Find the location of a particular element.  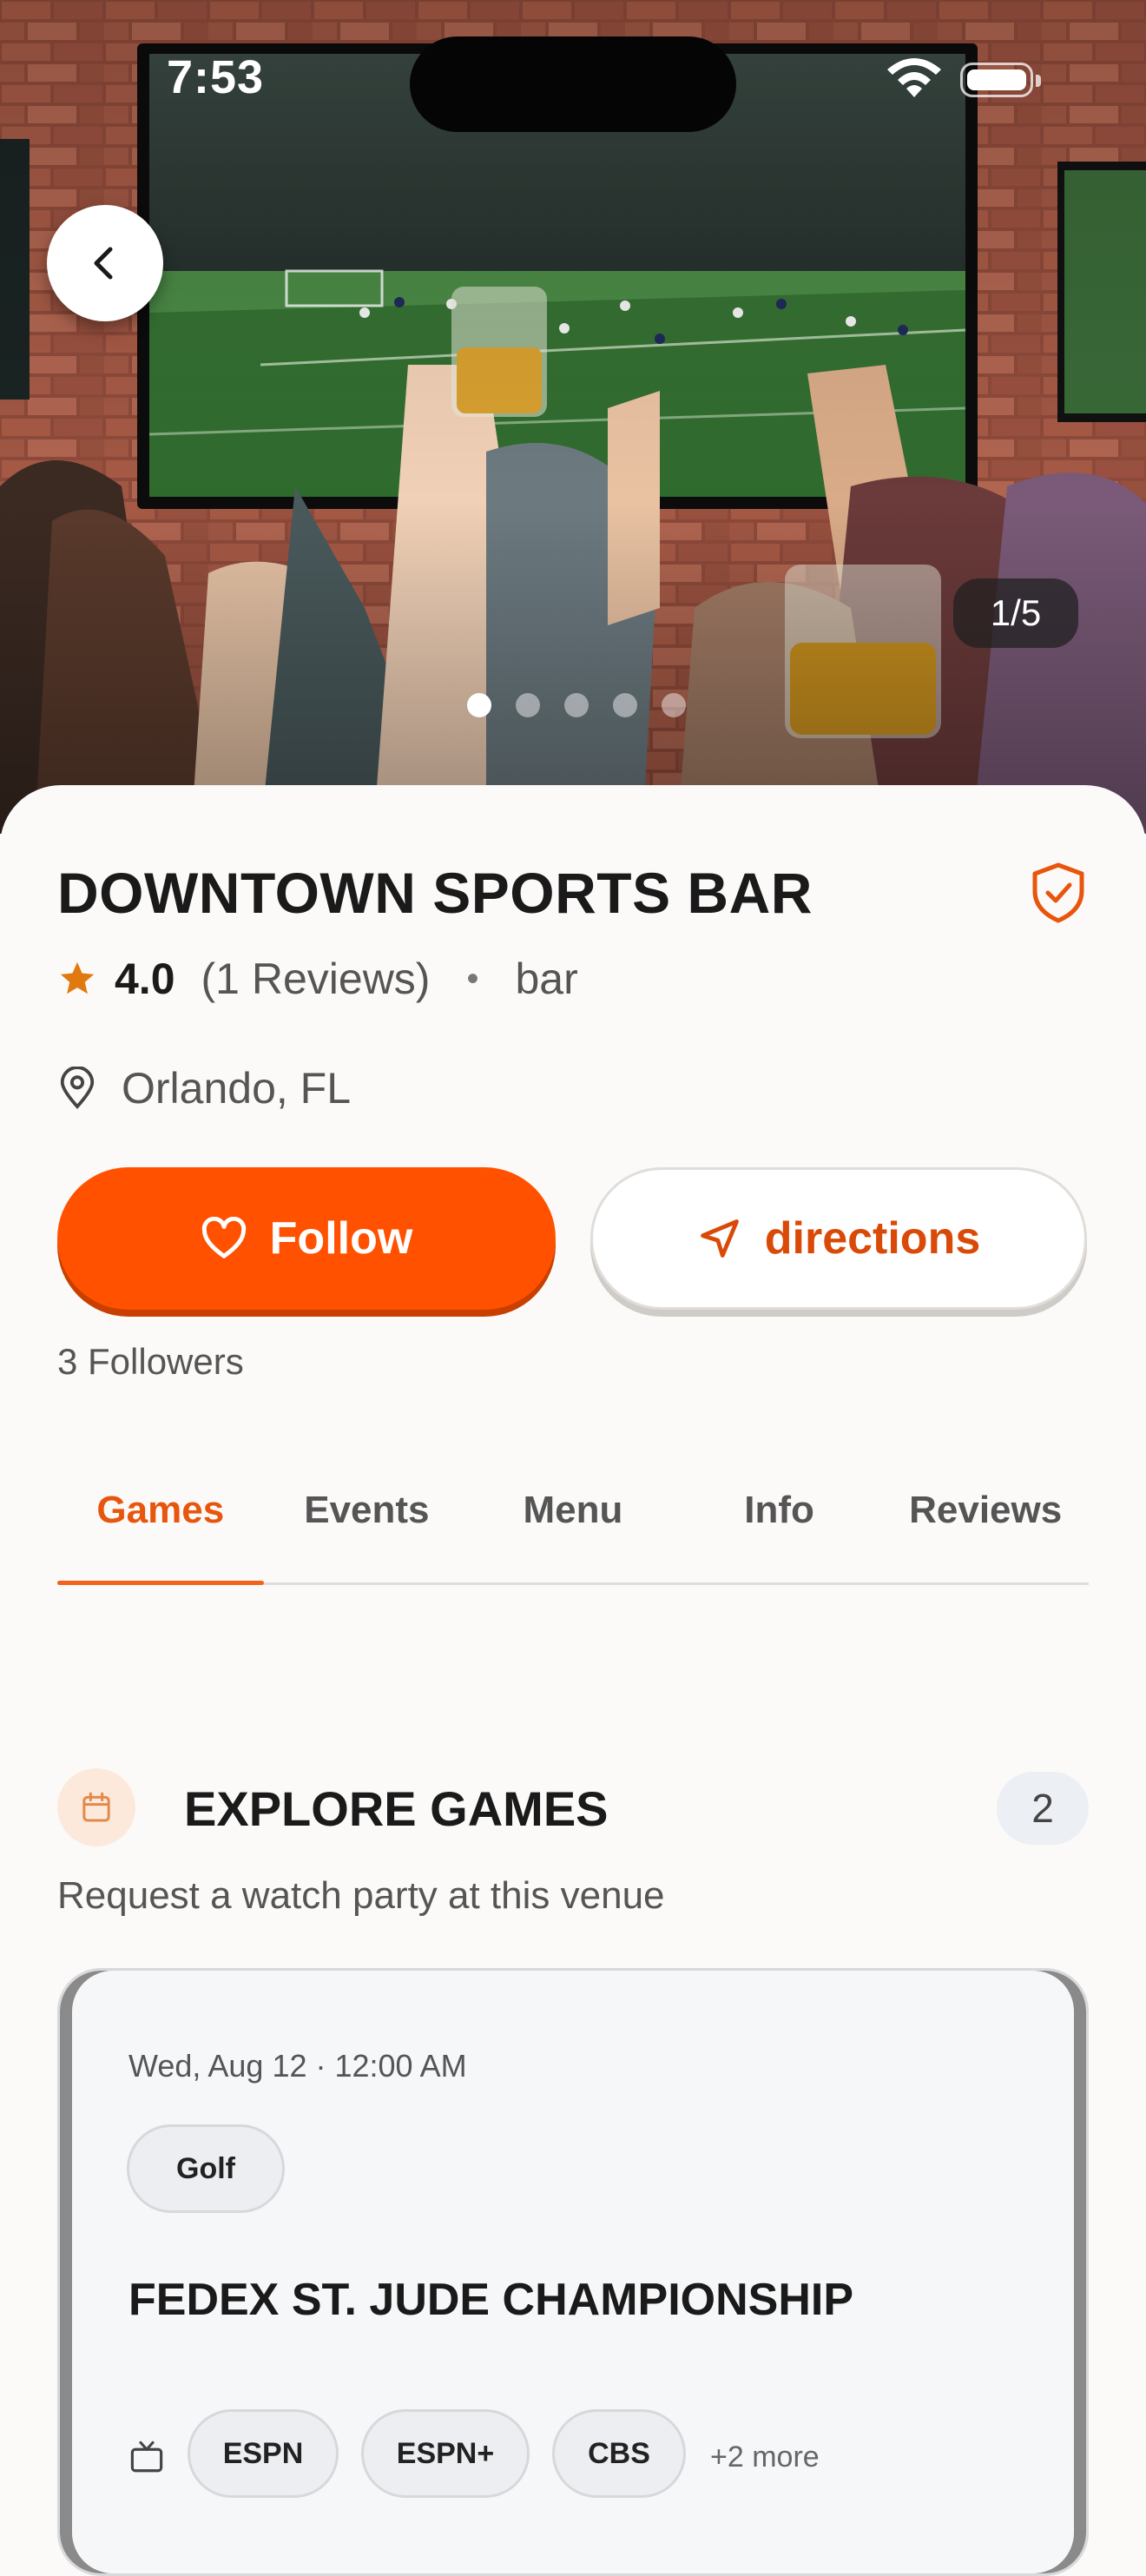

back-button is located at coordinates (105, 263).